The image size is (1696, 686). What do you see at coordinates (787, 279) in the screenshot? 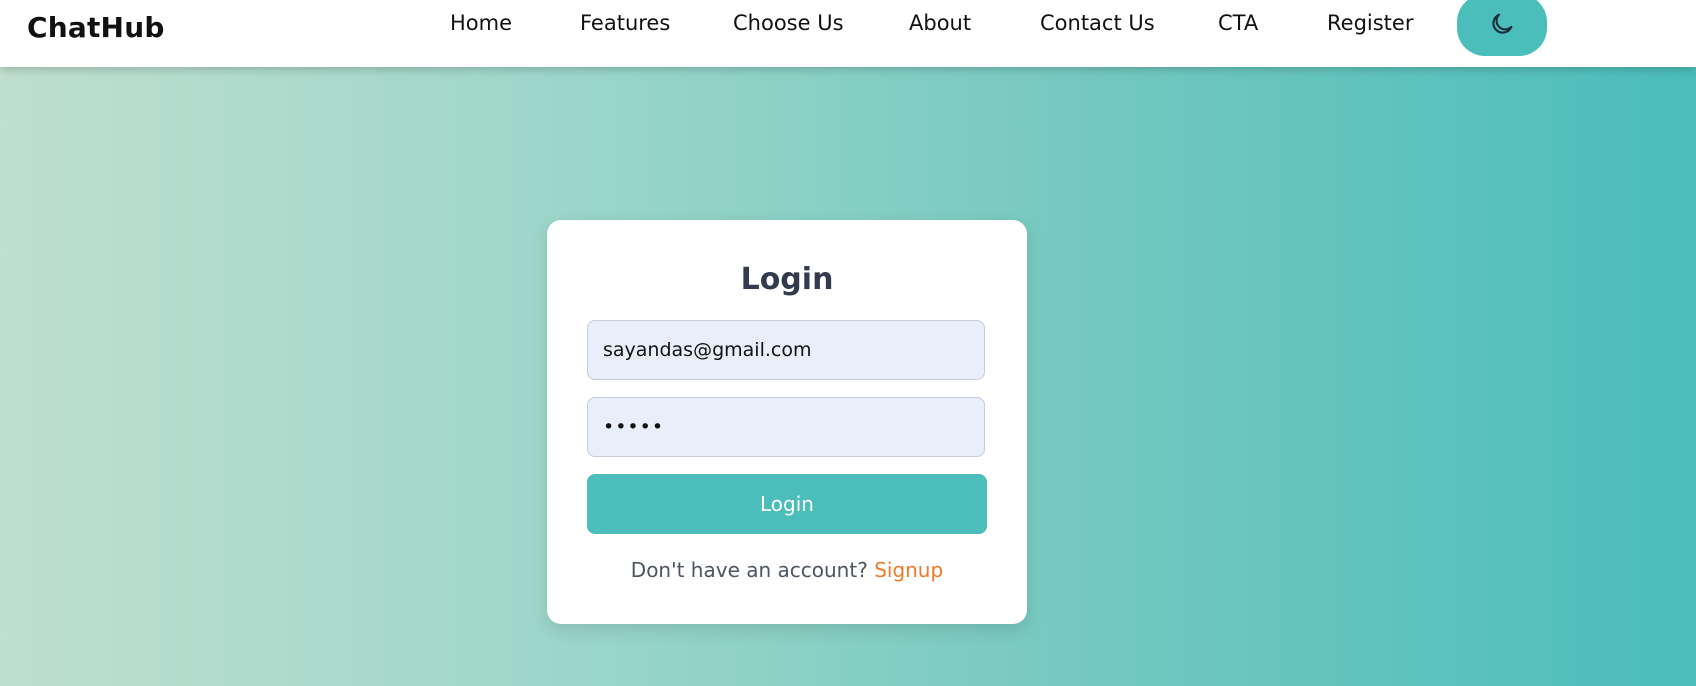
I see `login-title: Login` at bounding box center [787, 279].